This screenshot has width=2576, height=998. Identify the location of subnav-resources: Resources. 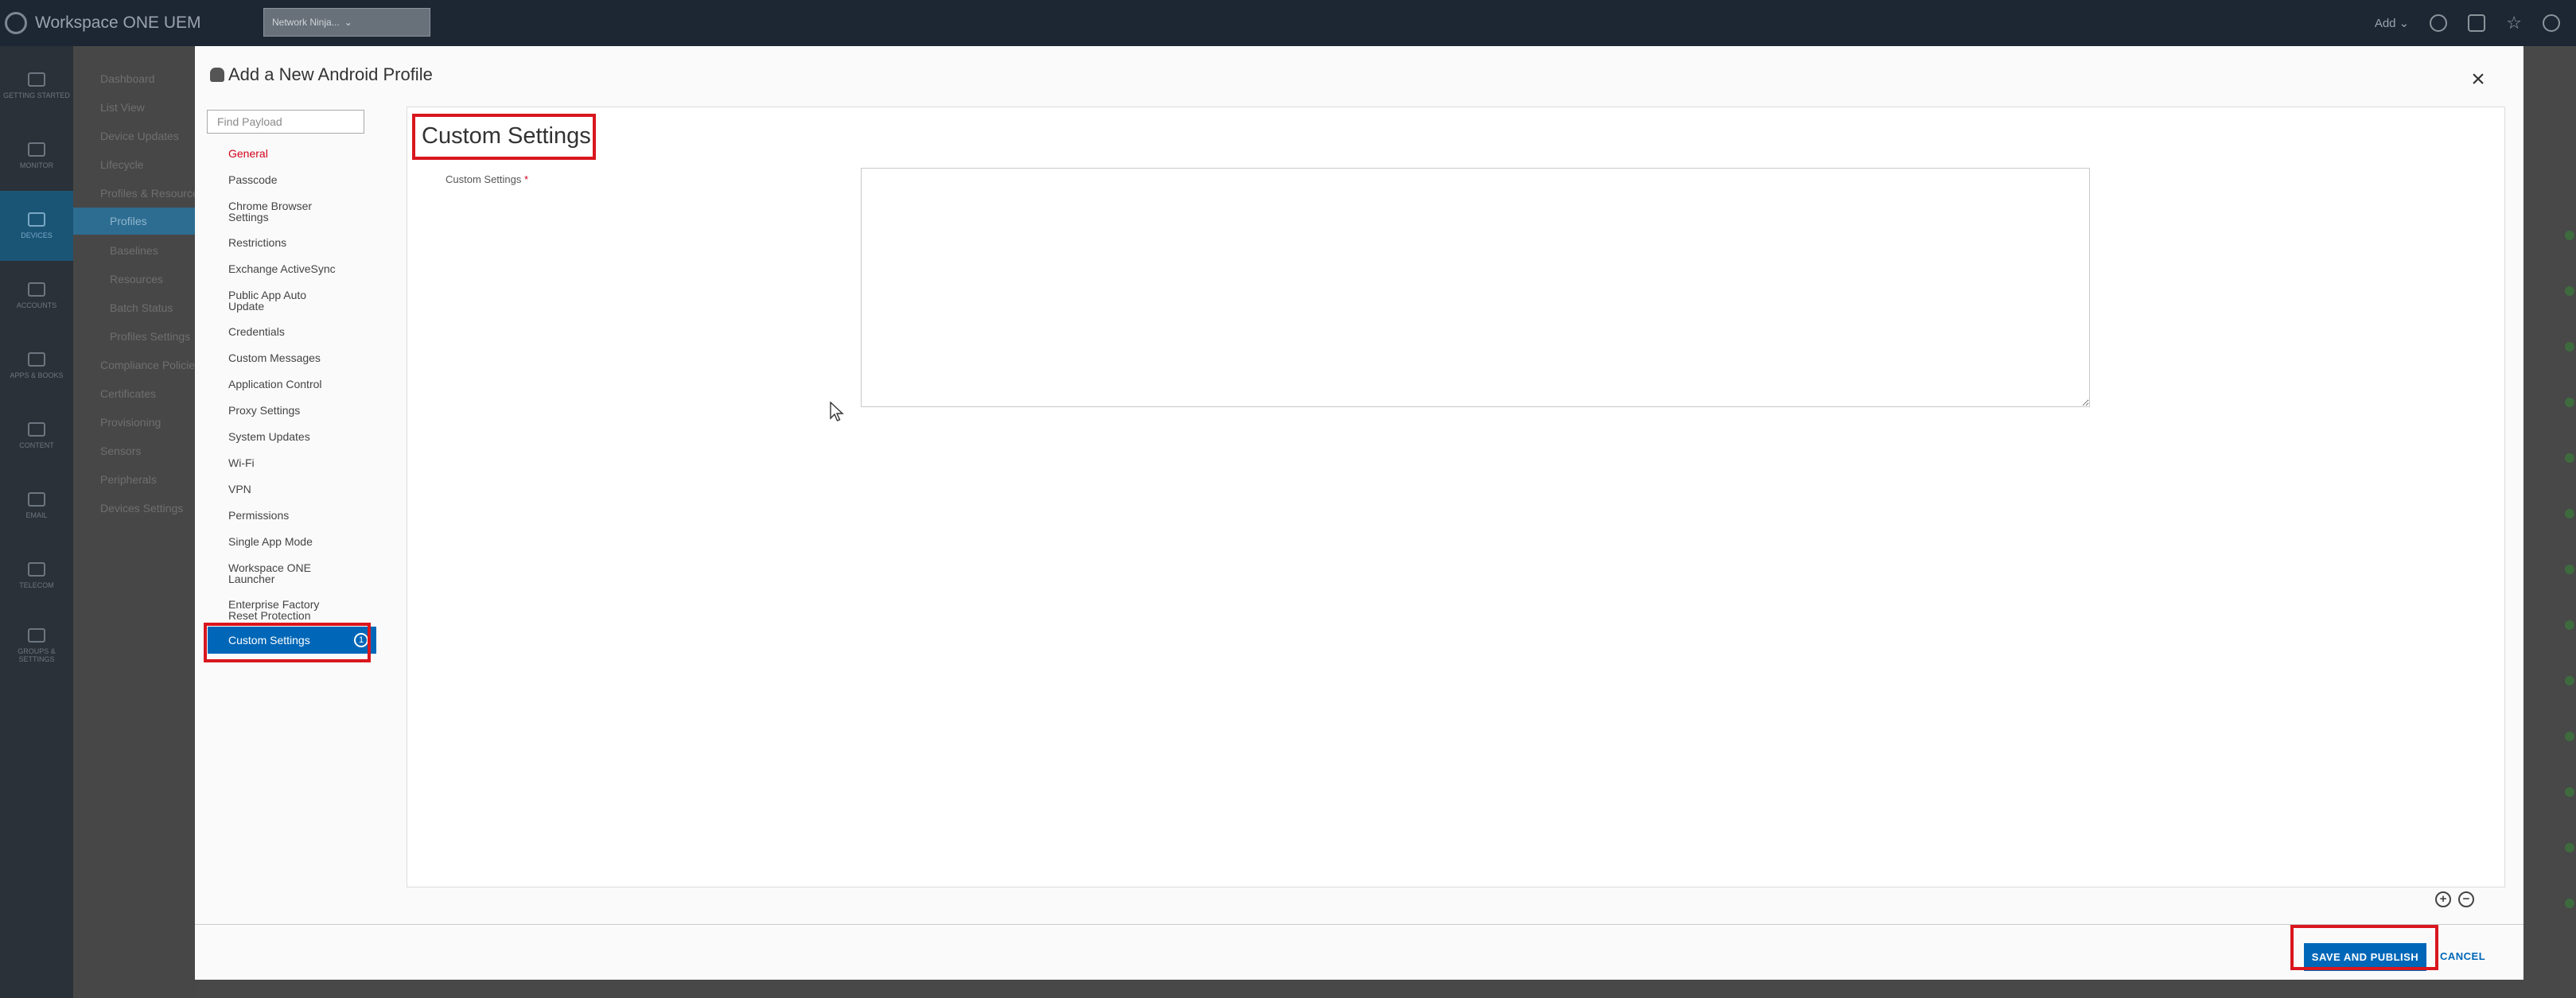
(136, 279).